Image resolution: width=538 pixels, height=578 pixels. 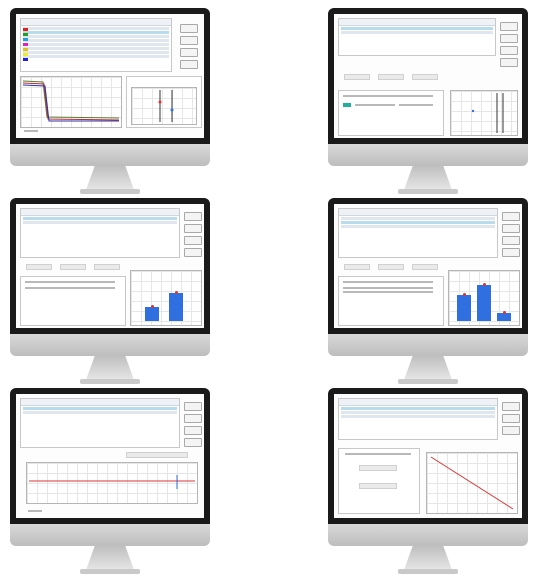 I want to click on line-chart-svg, so click(x=112, y=482).